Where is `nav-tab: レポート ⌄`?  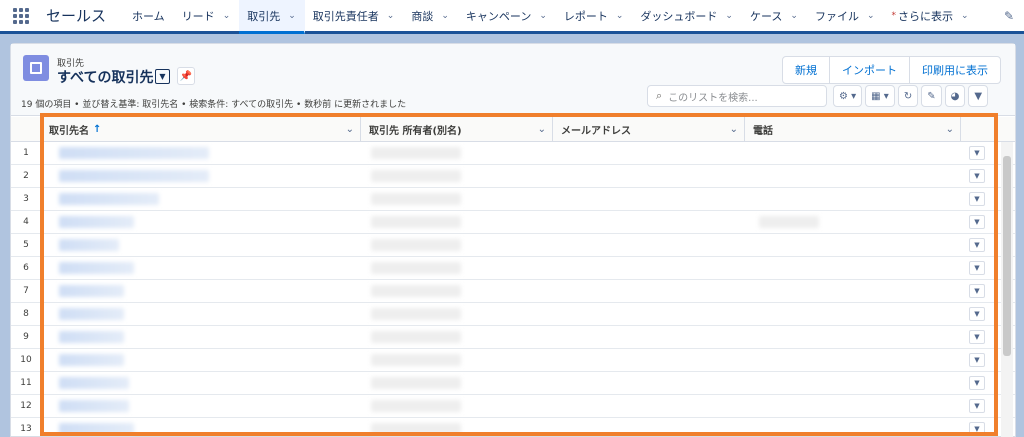 nav-tab: レポート ⌄ is located at coordinates (594, 15).